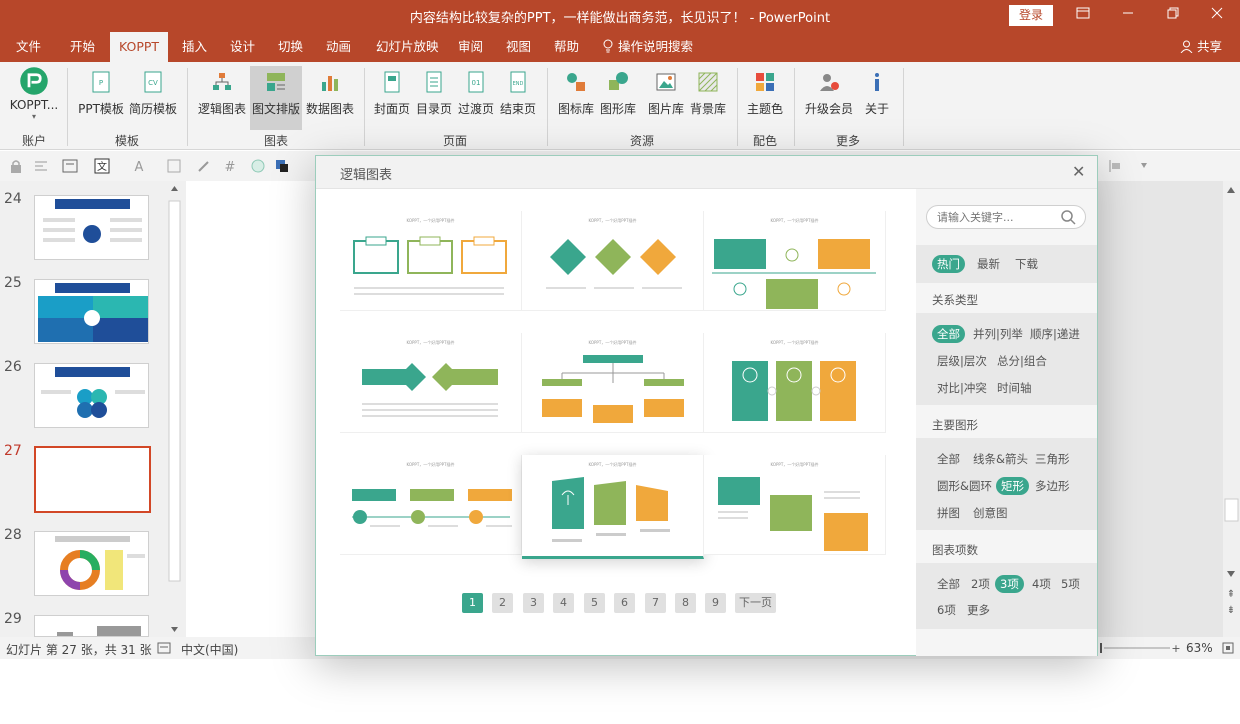 Image resolution: width=1240 pixels, height=724 pixels. I want to click on count-tag: 4项, so click(1041, 584).